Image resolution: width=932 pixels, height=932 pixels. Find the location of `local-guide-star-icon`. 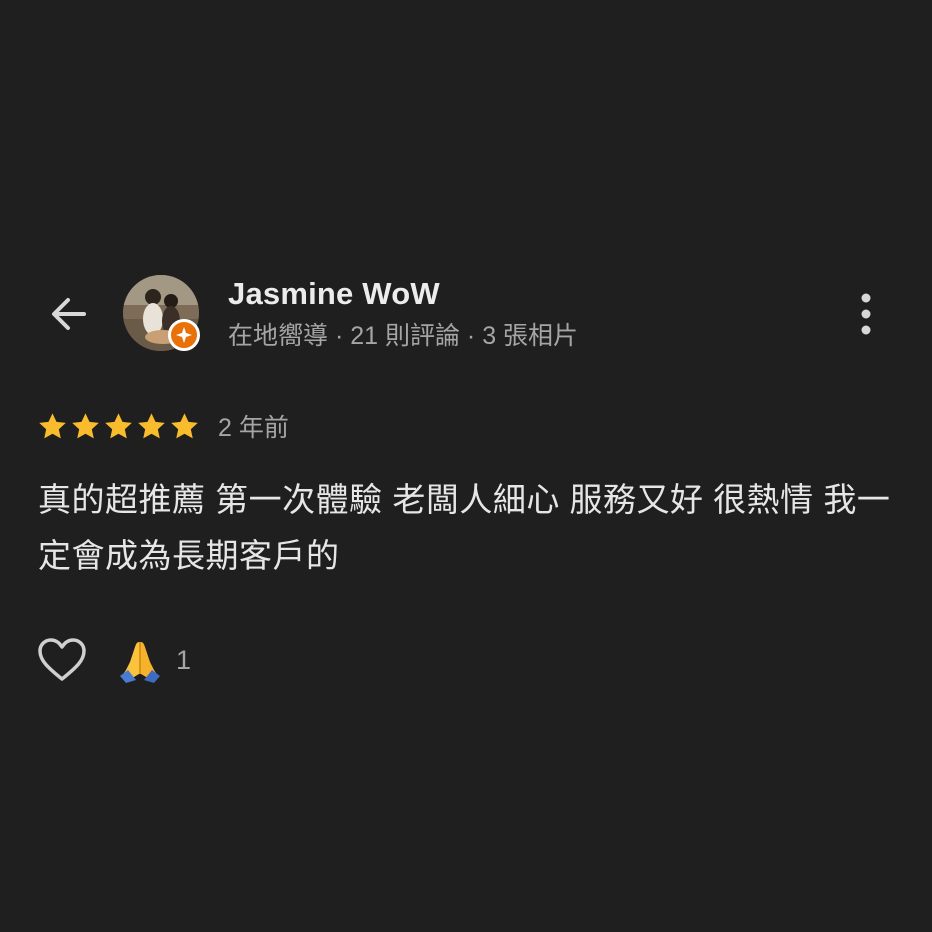

local-guide-star-icon is located at coordinates (184, 335).